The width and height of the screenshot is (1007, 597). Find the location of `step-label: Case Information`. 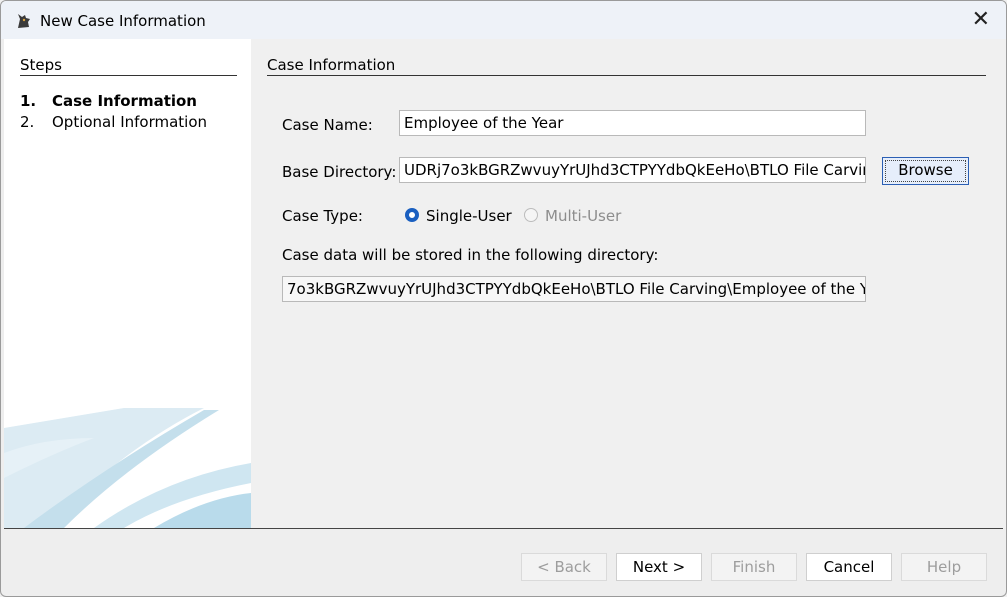

step-label: Case Information is located at coordinates (124, 101).